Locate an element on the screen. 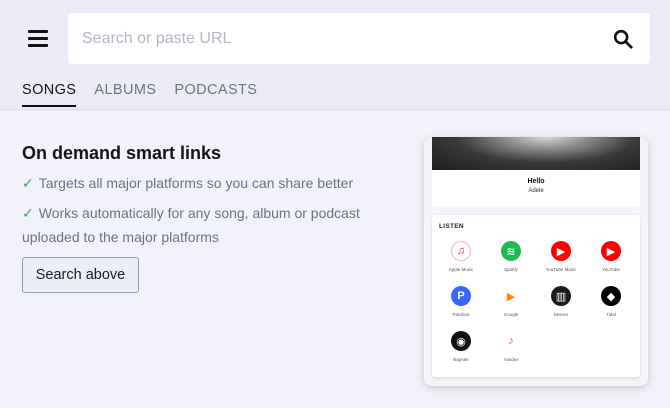 The width and height of the screenshot is (670, 408). service-label: Apple Music is located at coordinates (461, 269).